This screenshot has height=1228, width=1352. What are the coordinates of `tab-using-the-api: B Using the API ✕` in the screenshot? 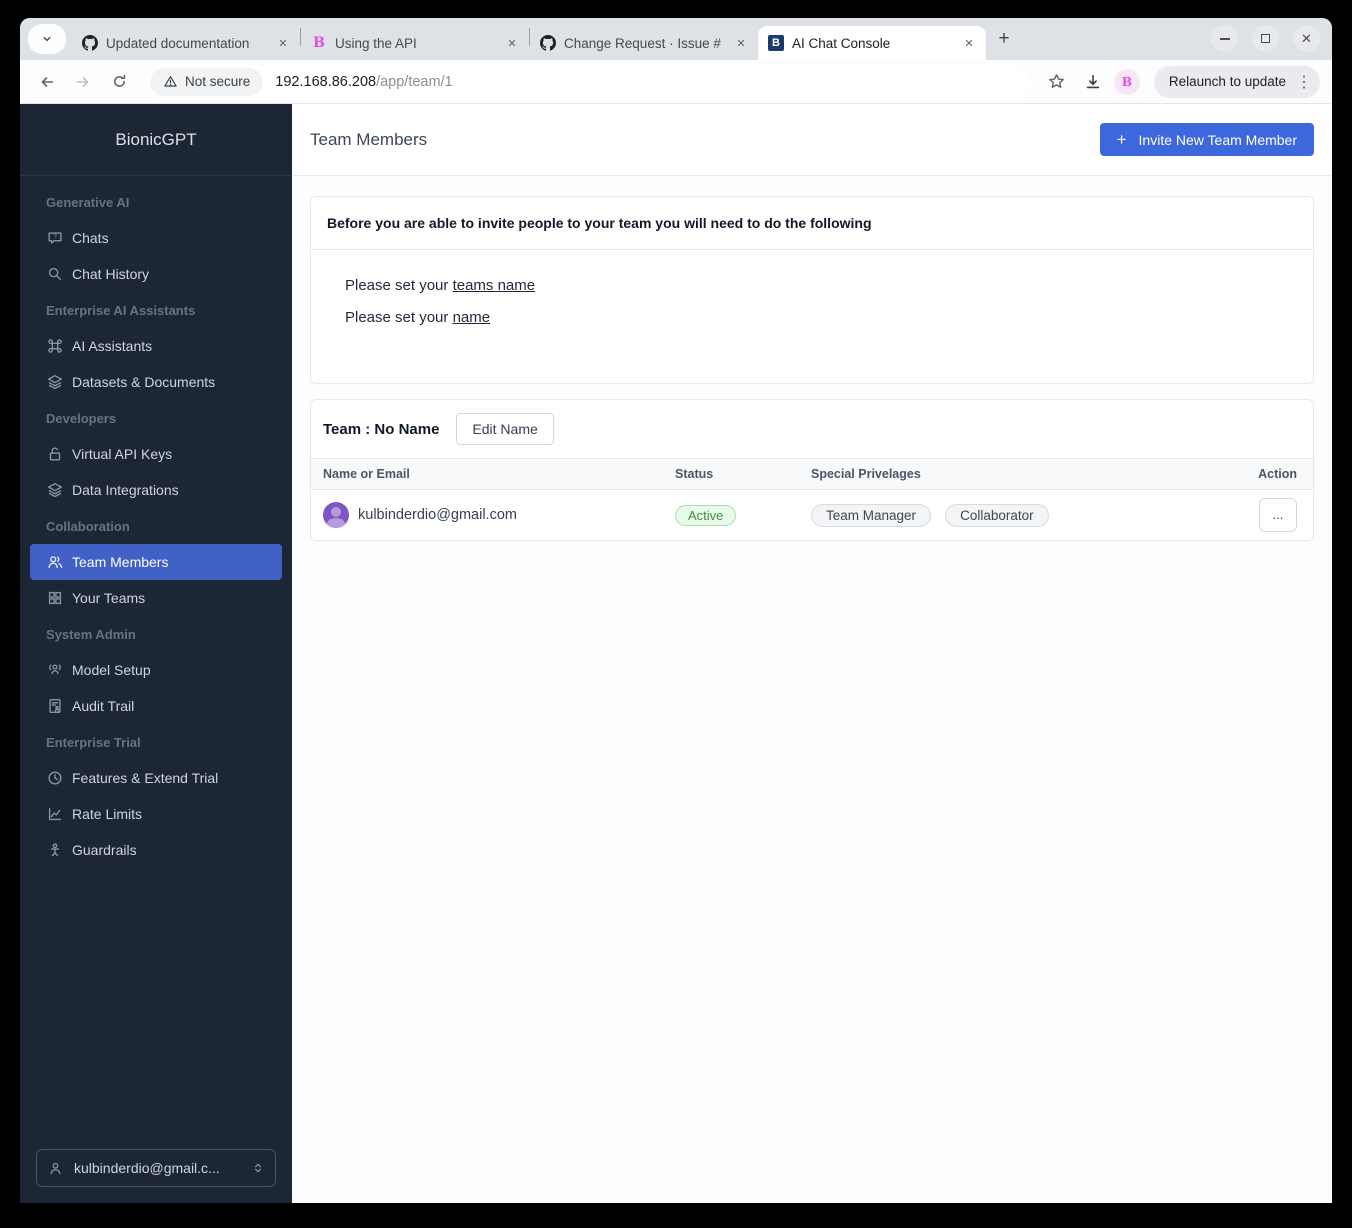 It's located at (415, 43).